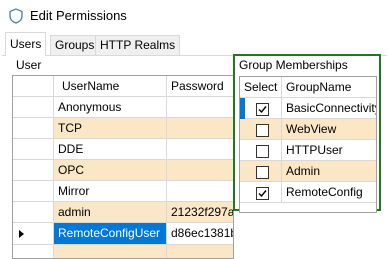 The height and width of the screenshot is (259, 389). Describe the element at coordinates (75, 45) in the screenshot. I see `tab-groups: Groups` at that location.